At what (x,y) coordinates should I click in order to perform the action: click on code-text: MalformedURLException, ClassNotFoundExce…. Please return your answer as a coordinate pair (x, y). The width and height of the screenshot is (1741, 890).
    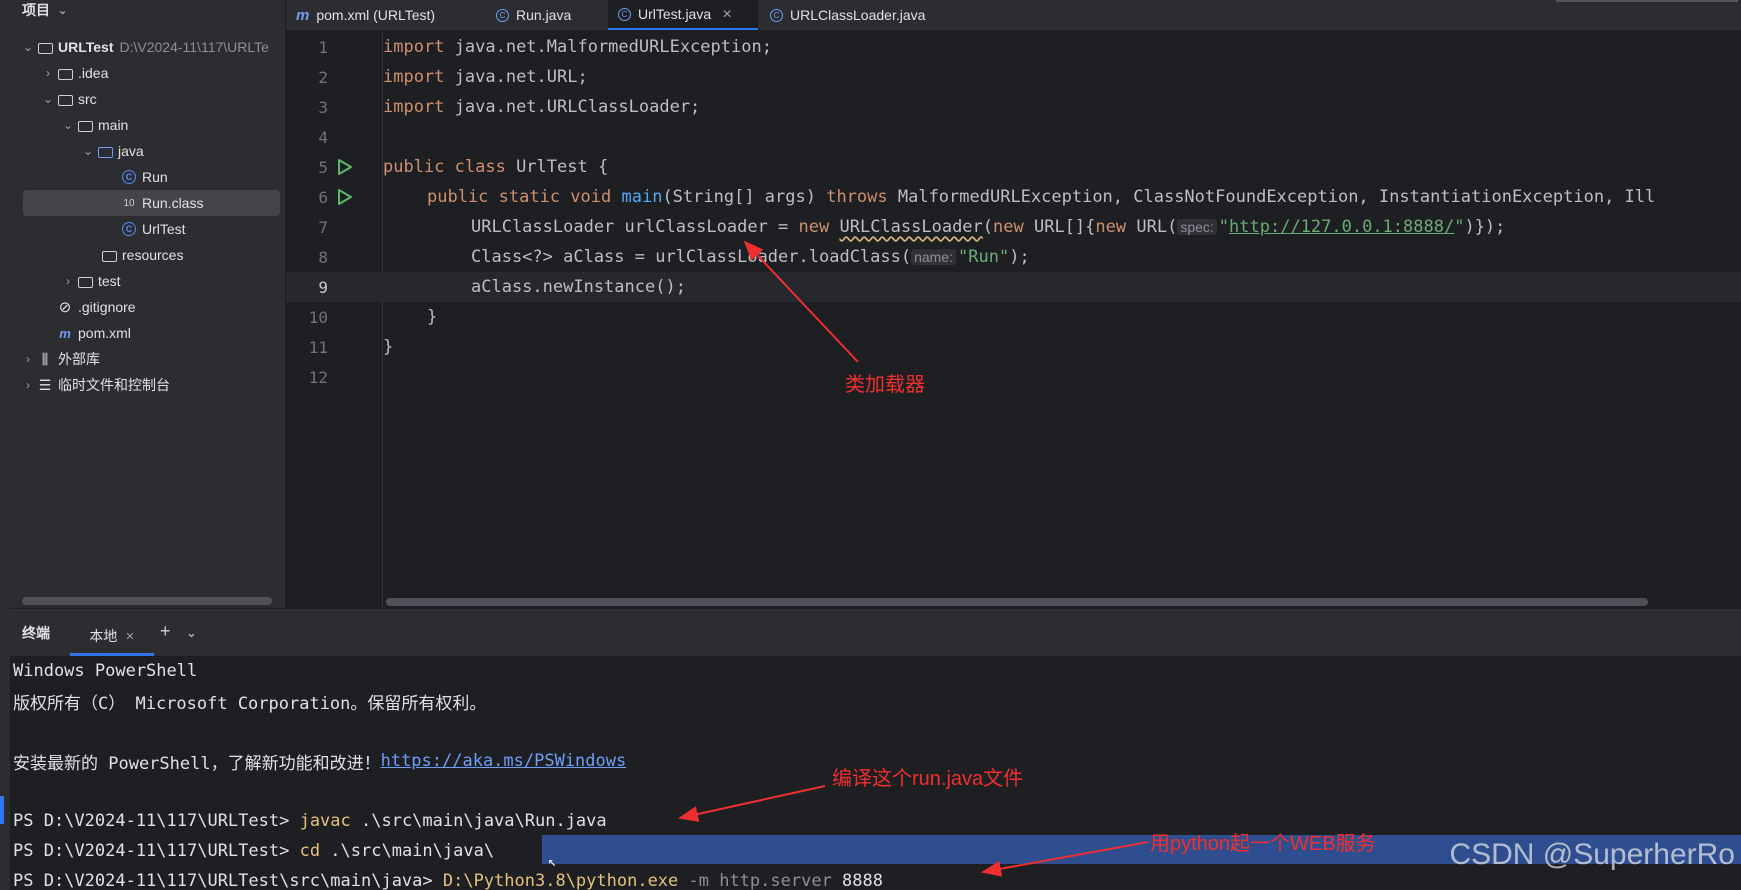
    Looking at the image, I should click on (1271, 197).